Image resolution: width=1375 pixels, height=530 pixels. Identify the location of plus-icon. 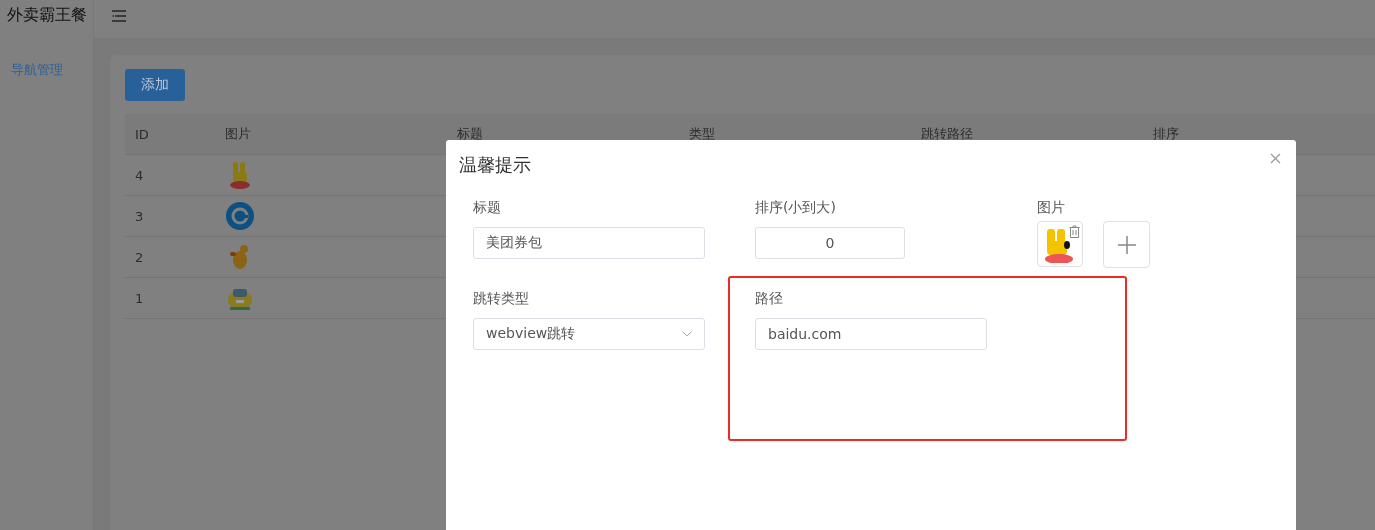
(1126, 244).